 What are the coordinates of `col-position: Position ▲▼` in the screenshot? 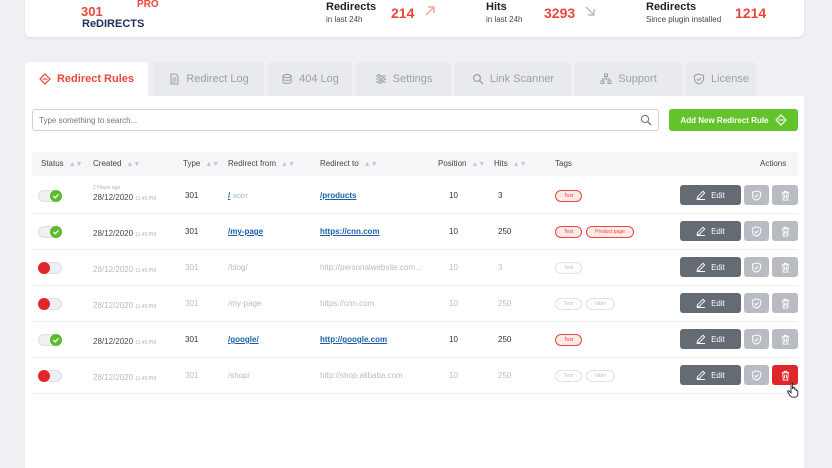 It's located at (461, 163).